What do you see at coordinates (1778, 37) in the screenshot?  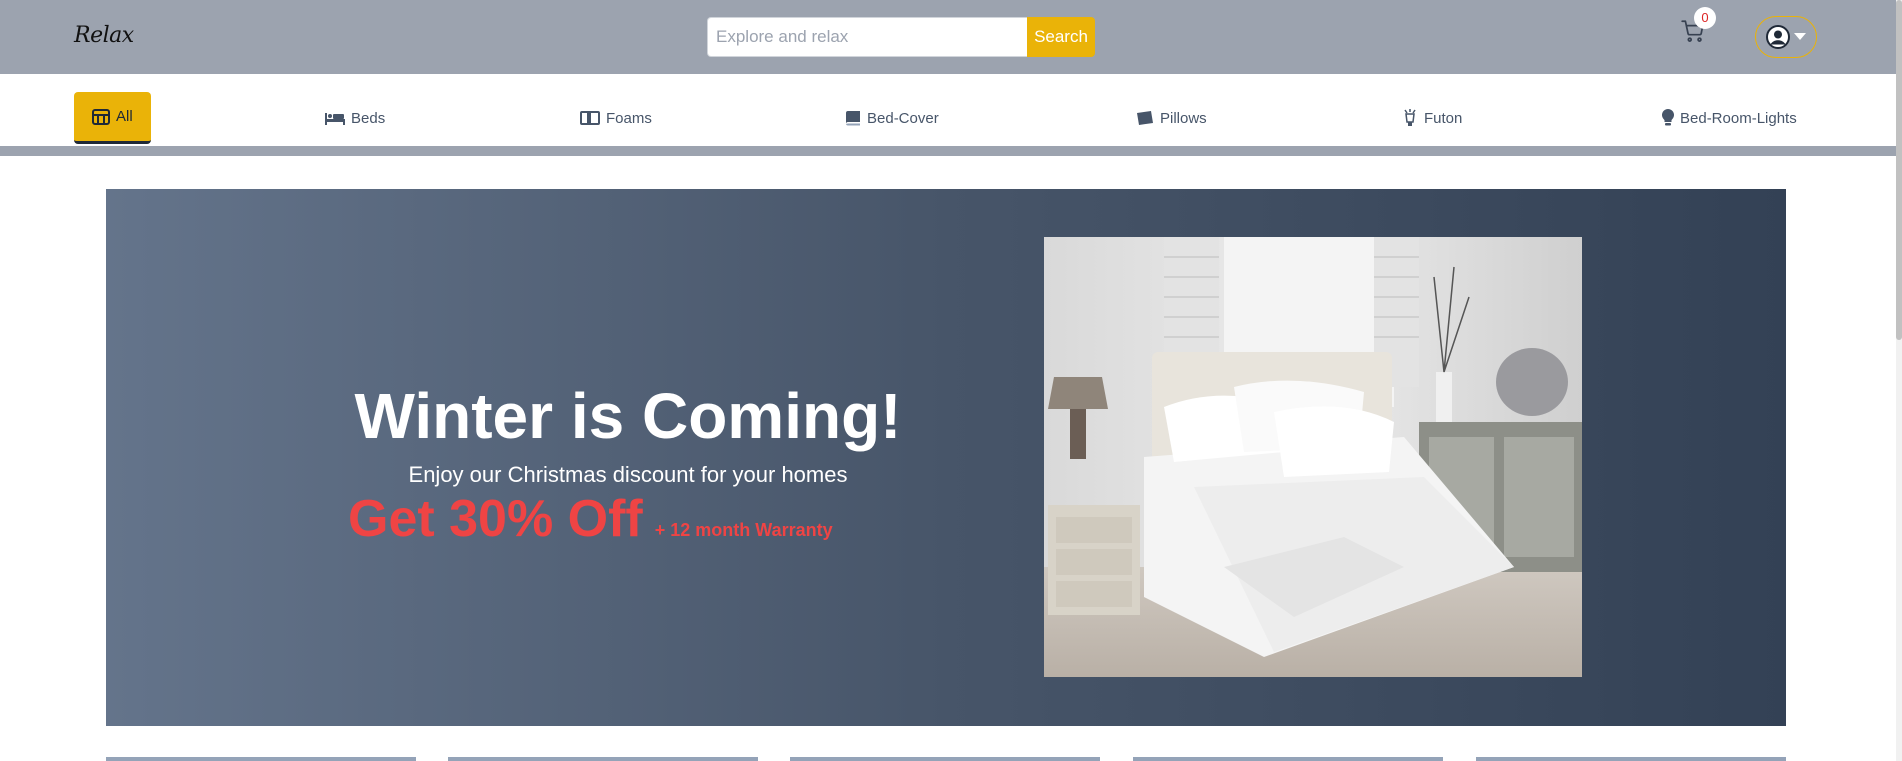 I see `user-circle-icon` at bounding box center [1778, 37].